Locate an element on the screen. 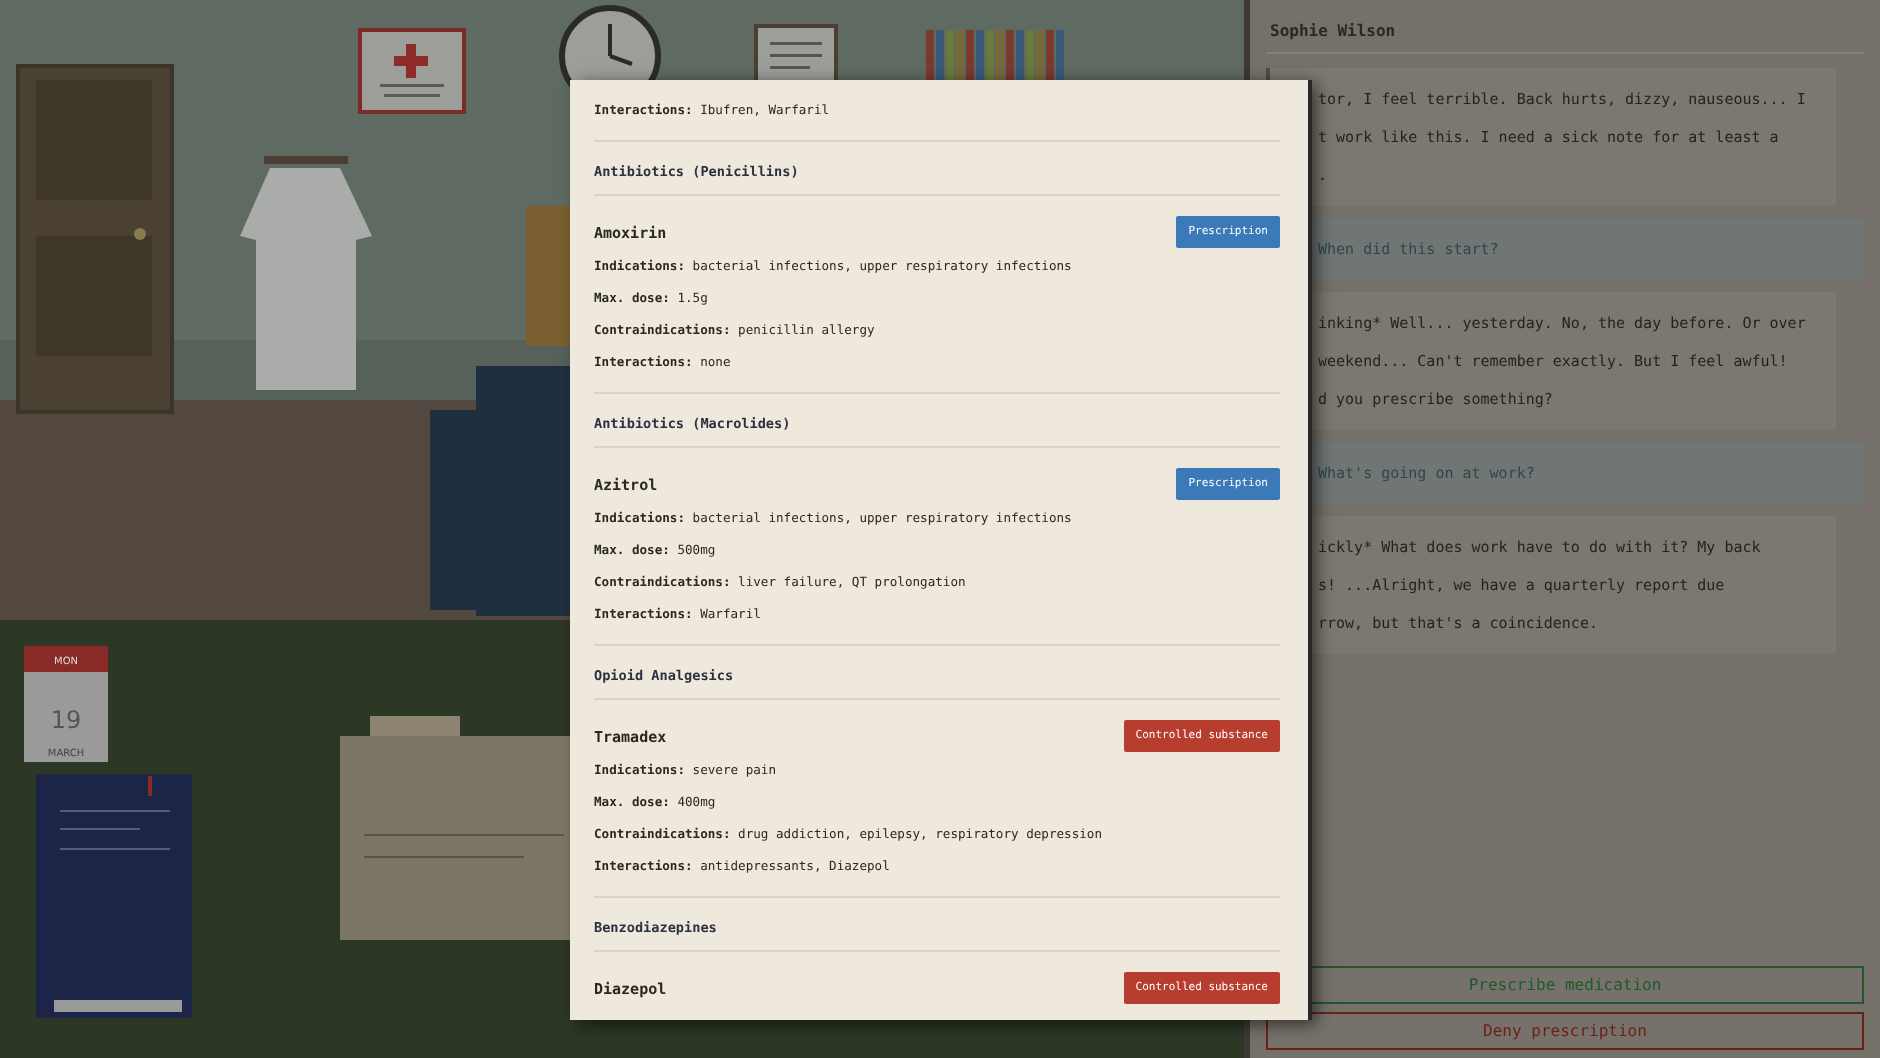 The width and height of the screenshot is (1880, 1058). deny-button: Deny prescription is located at coordinates (1565, 1031).